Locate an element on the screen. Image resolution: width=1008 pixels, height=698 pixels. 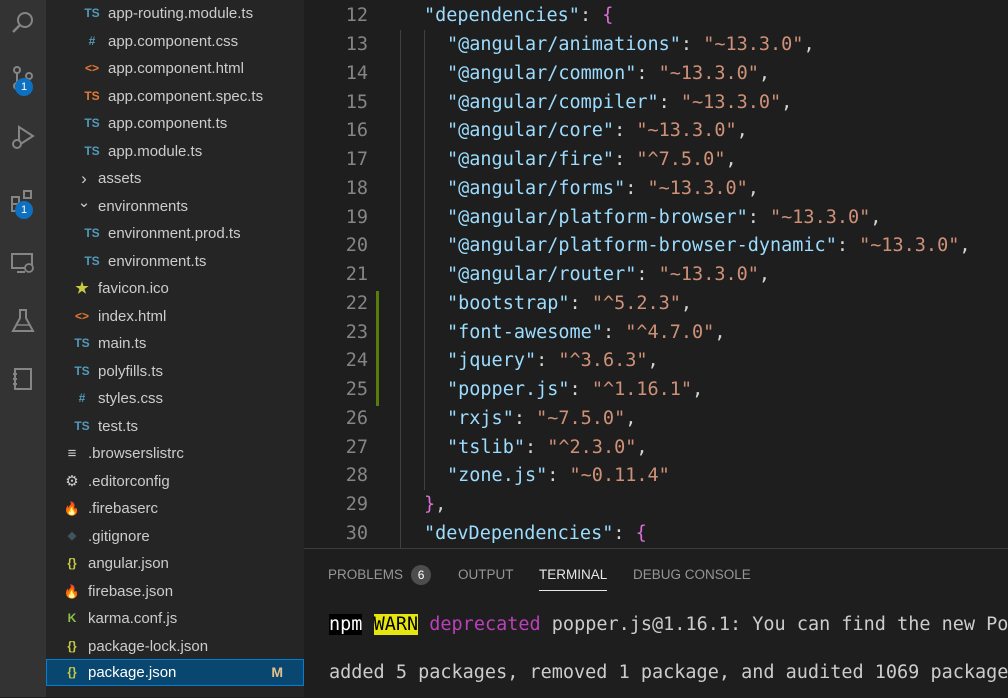
notebook-icon is located at coordinates (22, 379).